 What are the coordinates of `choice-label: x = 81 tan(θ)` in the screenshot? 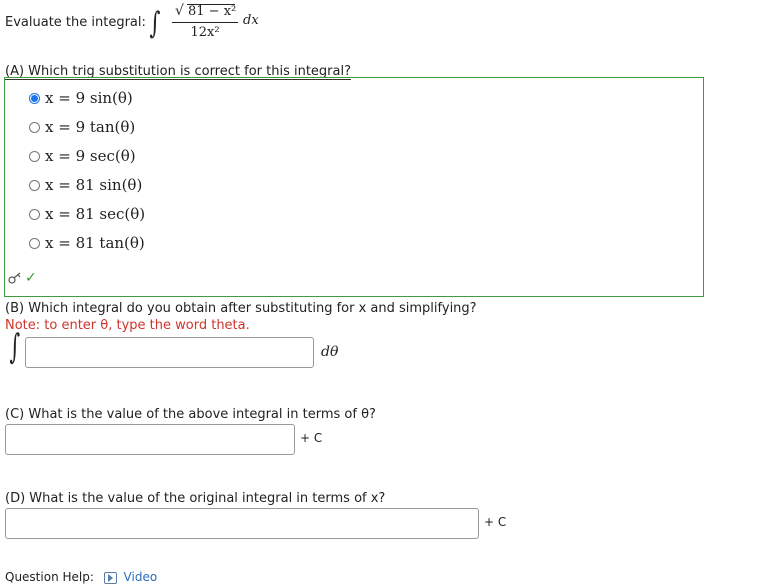 It's located at (95, 243).